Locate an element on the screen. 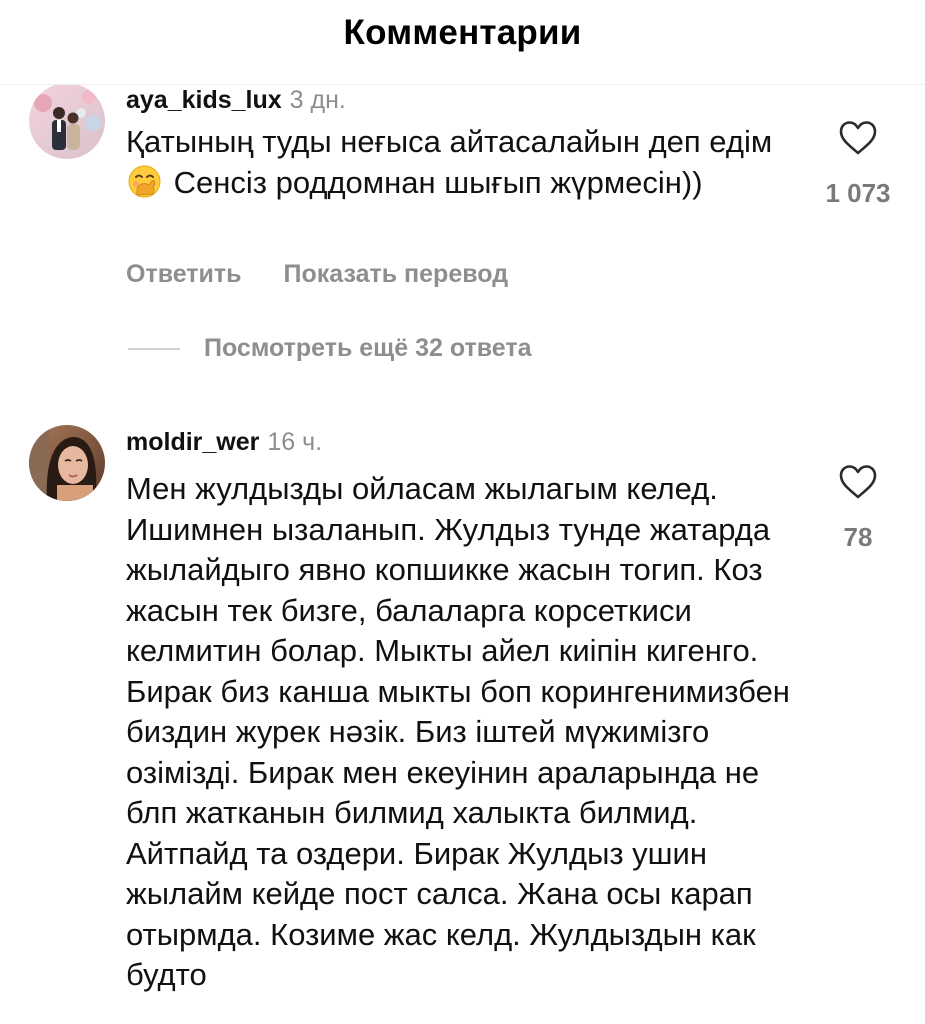 This screenshot has height=1024, width=925. comment-header: moldir_wer 16 ч. is located at coordinates (224, 442).